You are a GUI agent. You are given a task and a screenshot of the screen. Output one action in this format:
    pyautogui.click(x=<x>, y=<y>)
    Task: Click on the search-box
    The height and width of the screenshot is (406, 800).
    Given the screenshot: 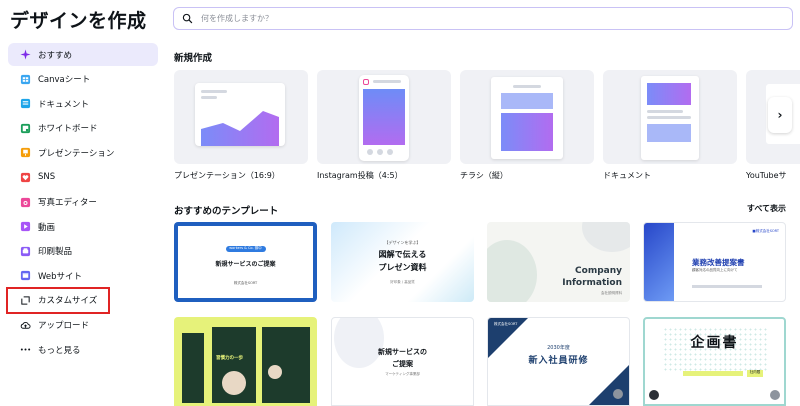 What is the action you would take?
    pyautogui.click(x=483, y=18)
    